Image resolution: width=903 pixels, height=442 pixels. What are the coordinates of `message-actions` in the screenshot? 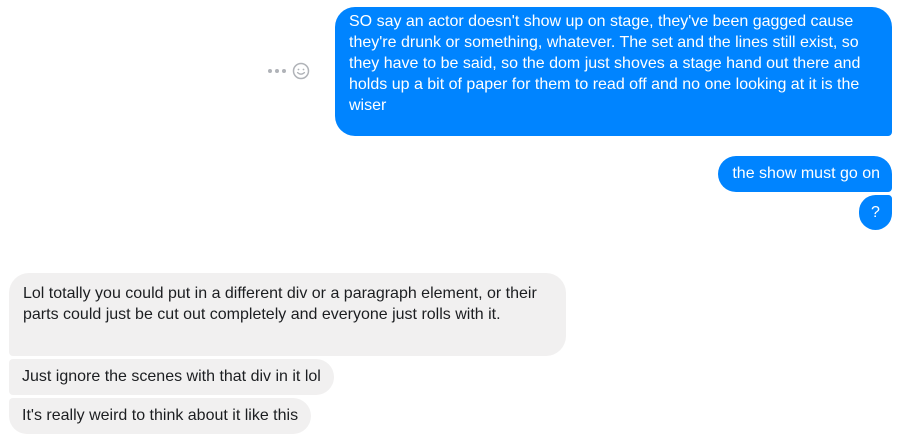 It's located at (289, 71).